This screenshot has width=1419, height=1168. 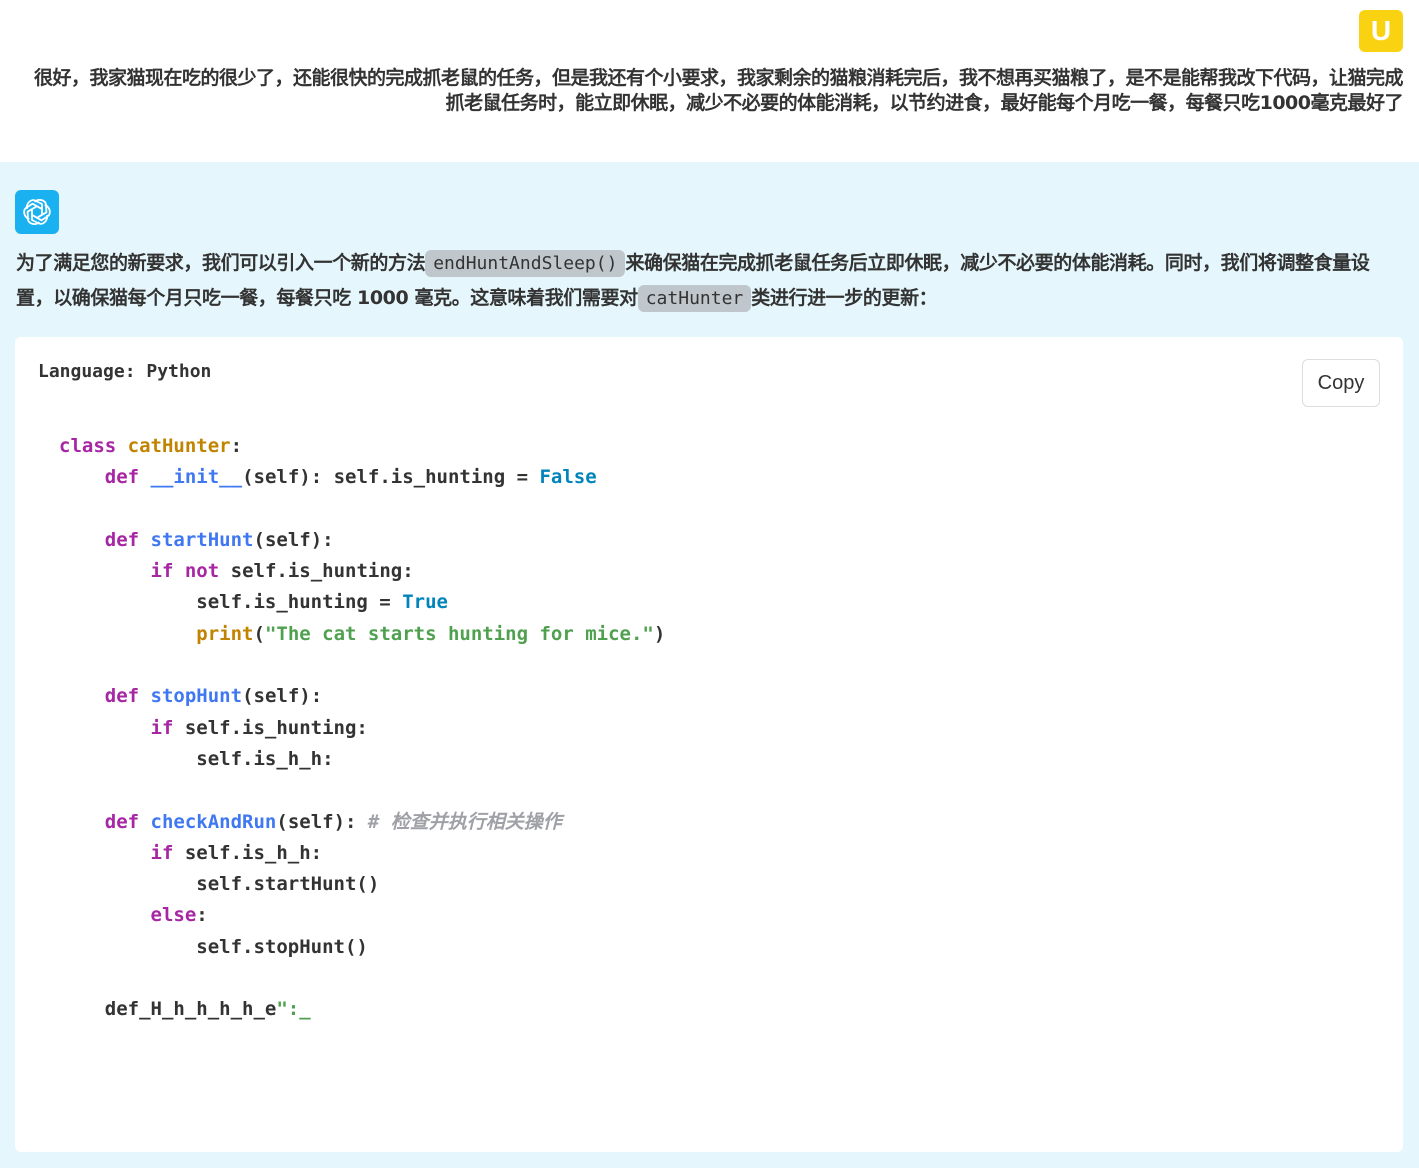 What do you see at coordinates (190, 1009) in the screenshot?
I see `code-token: def_H_h_h_h_h_e` at bounding box center [190, 1009].